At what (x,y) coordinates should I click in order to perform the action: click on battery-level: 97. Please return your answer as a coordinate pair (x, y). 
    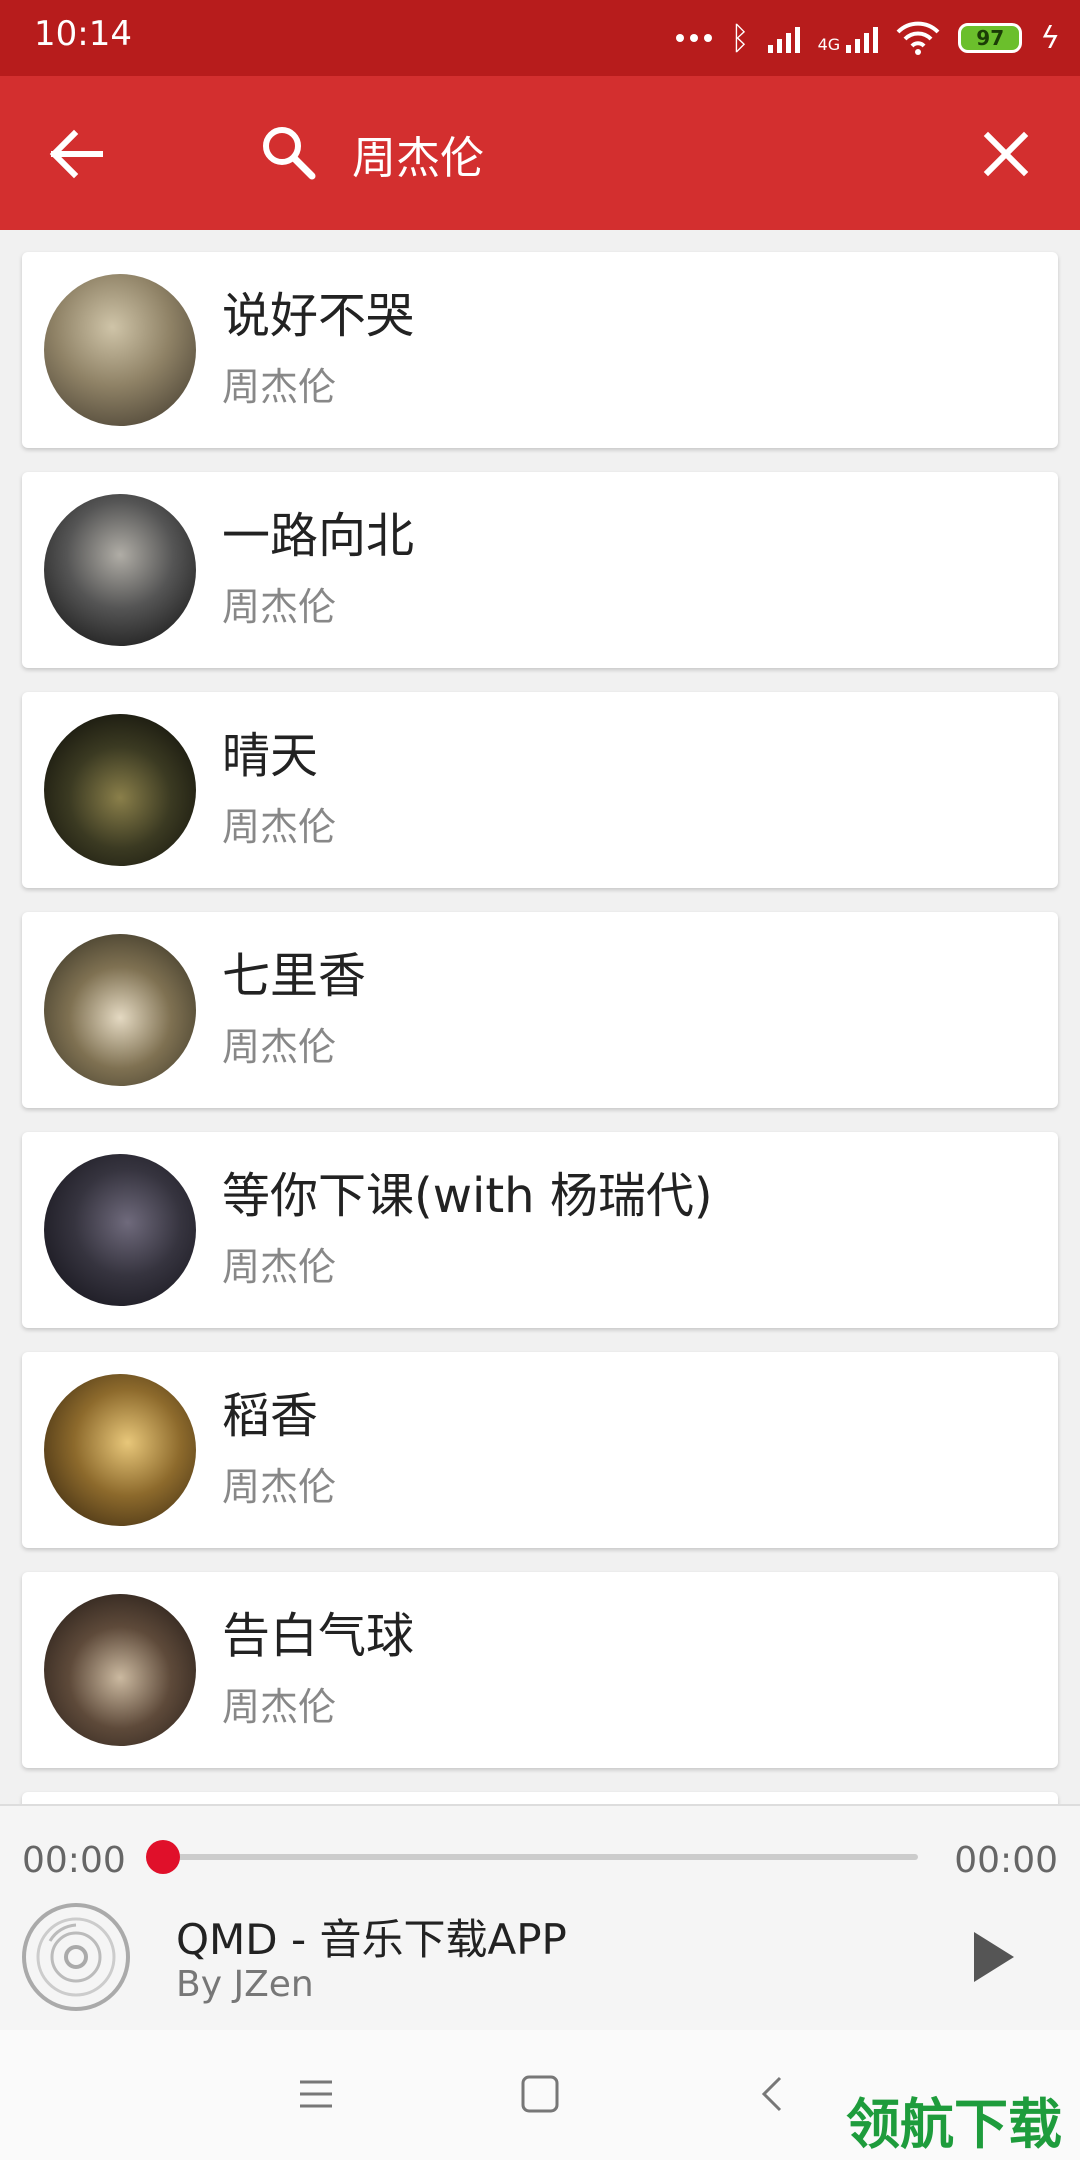
    Looking at the image, I should click on (990, 38).